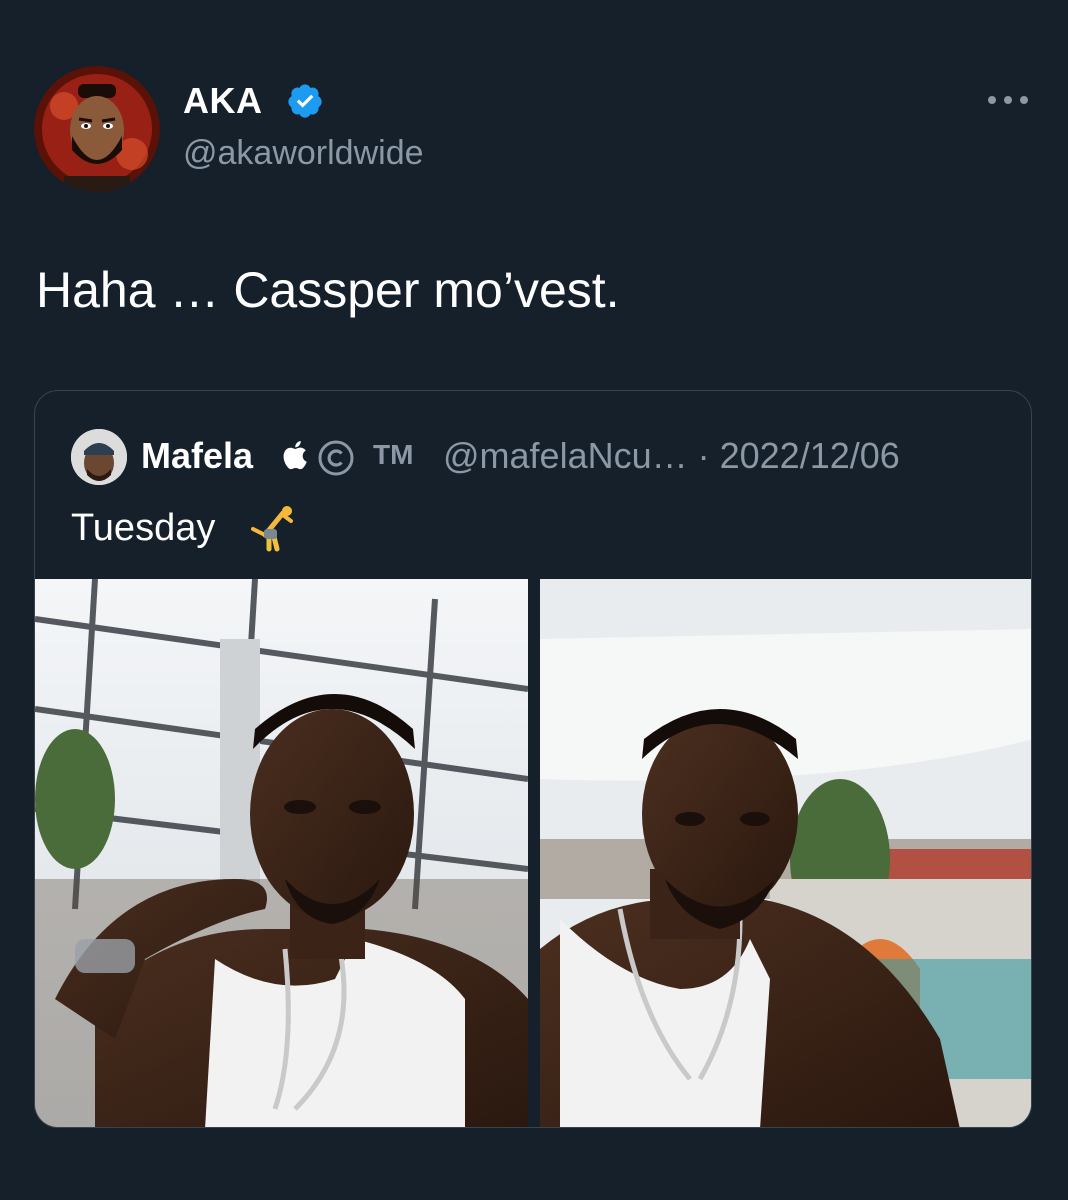 The height and width of the screenshot is (1200, 1068). I want to click on verified-badge-icon, so click(305, 101).